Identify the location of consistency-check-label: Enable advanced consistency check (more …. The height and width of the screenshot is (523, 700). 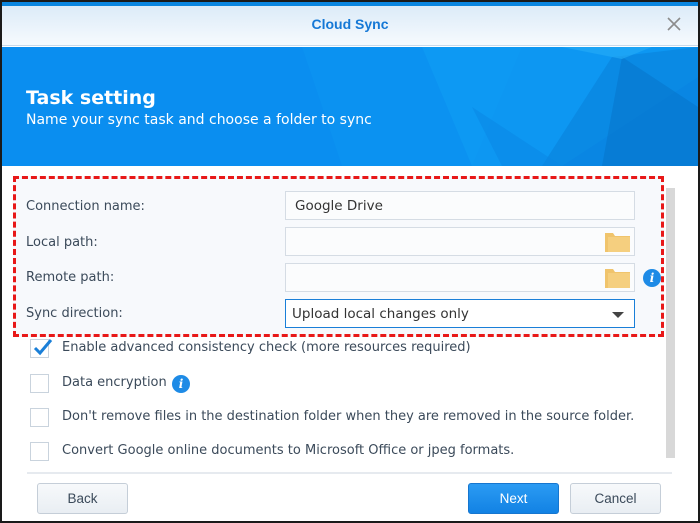
(266, 347).